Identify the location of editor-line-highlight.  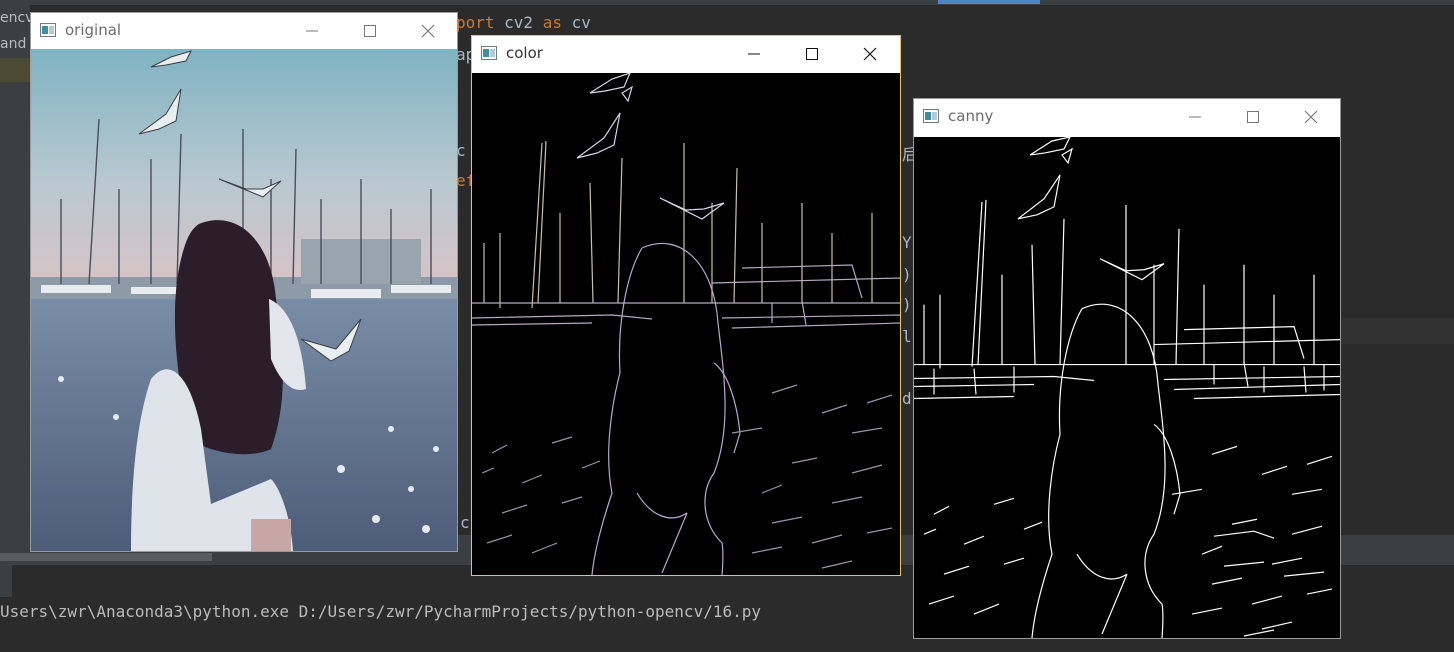
(1397, 331).